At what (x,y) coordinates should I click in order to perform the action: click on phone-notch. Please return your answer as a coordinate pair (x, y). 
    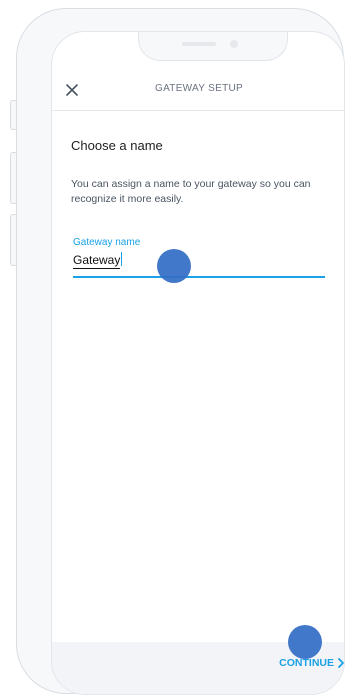
    Looking at the image, I should click on (213, 46).